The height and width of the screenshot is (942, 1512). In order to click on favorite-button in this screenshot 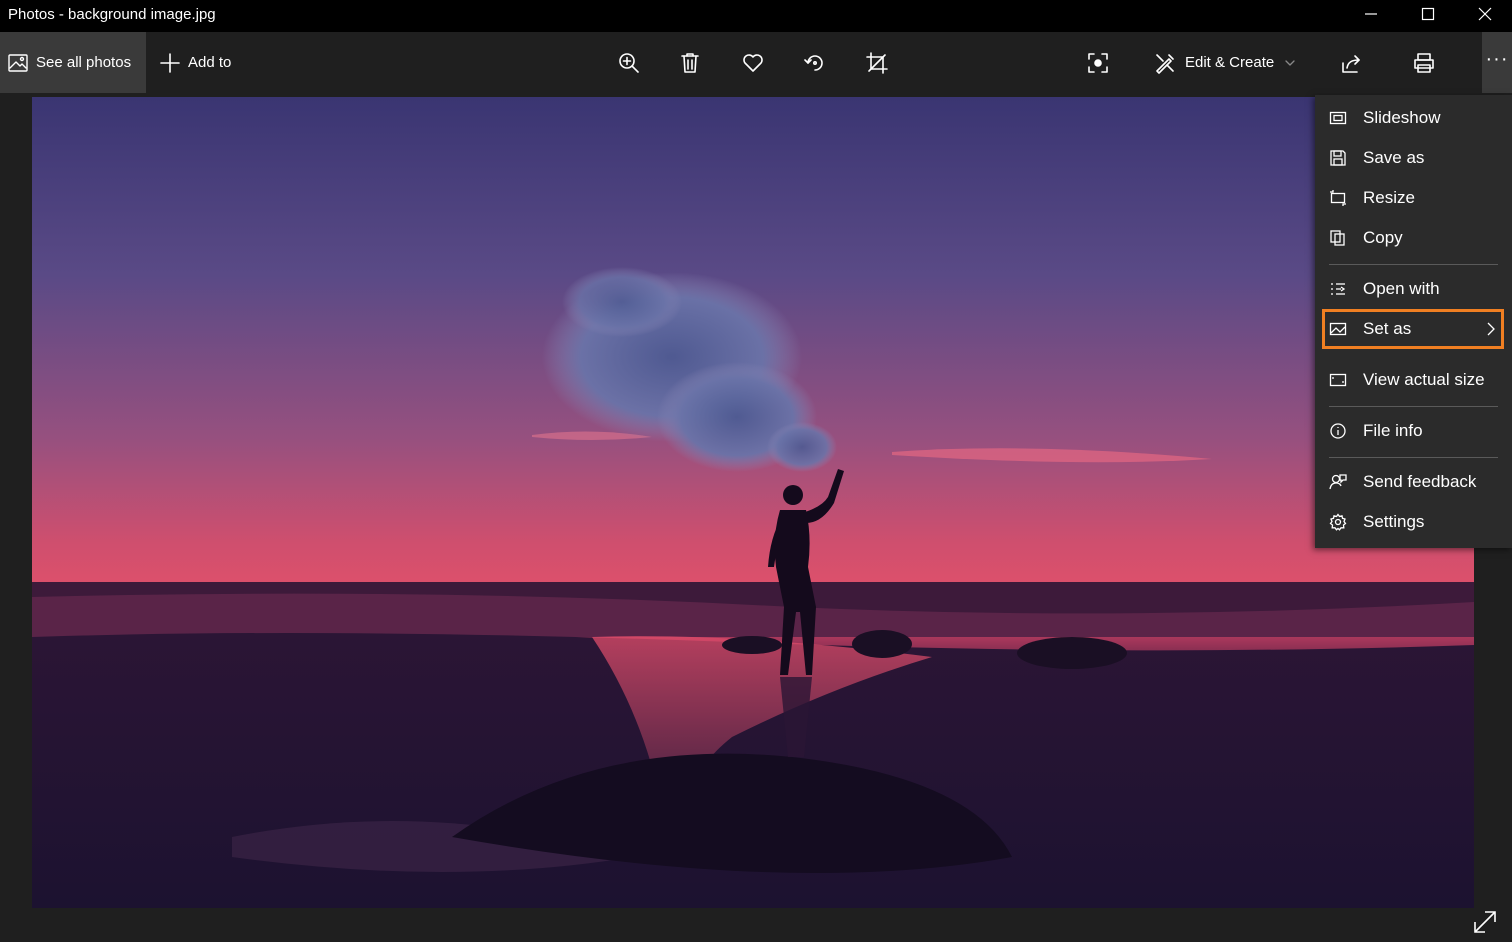, I will do `click(753, 62)`.